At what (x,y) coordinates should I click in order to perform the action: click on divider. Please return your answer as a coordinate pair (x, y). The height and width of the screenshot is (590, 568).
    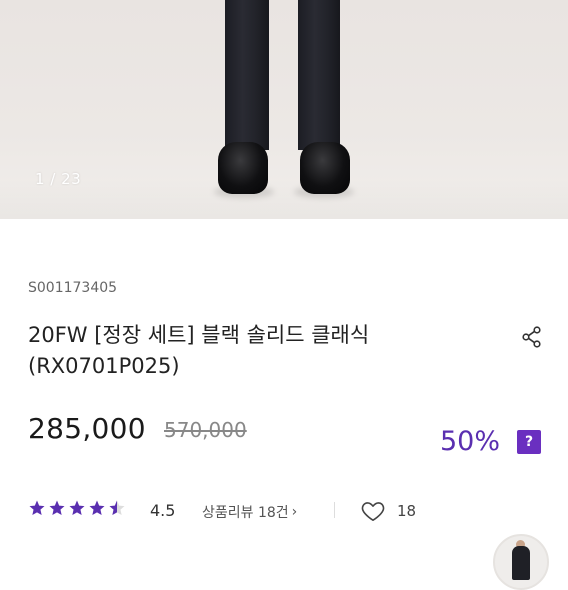
    Looking at the image, I should click on (334, 510).